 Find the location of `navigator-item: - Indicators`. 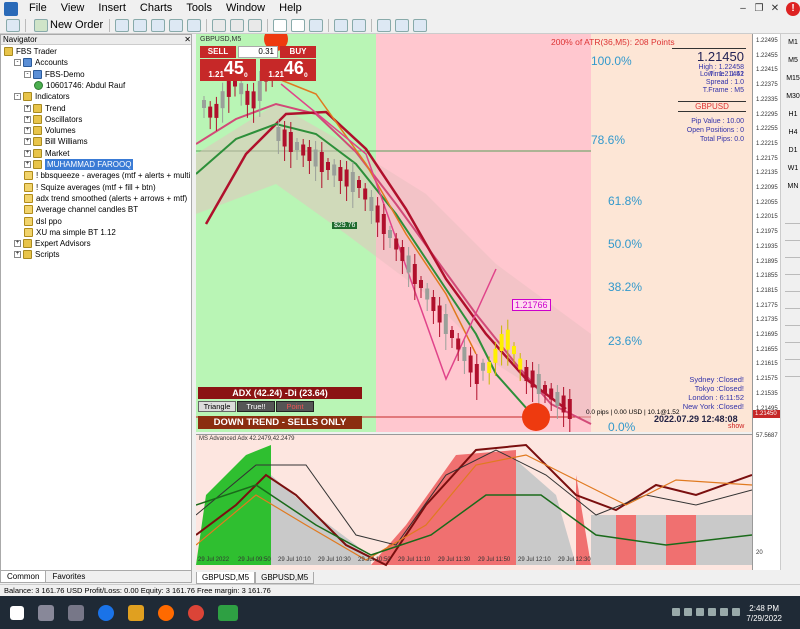

navigator-item: - Indicators is located at coordinates (42, 96).